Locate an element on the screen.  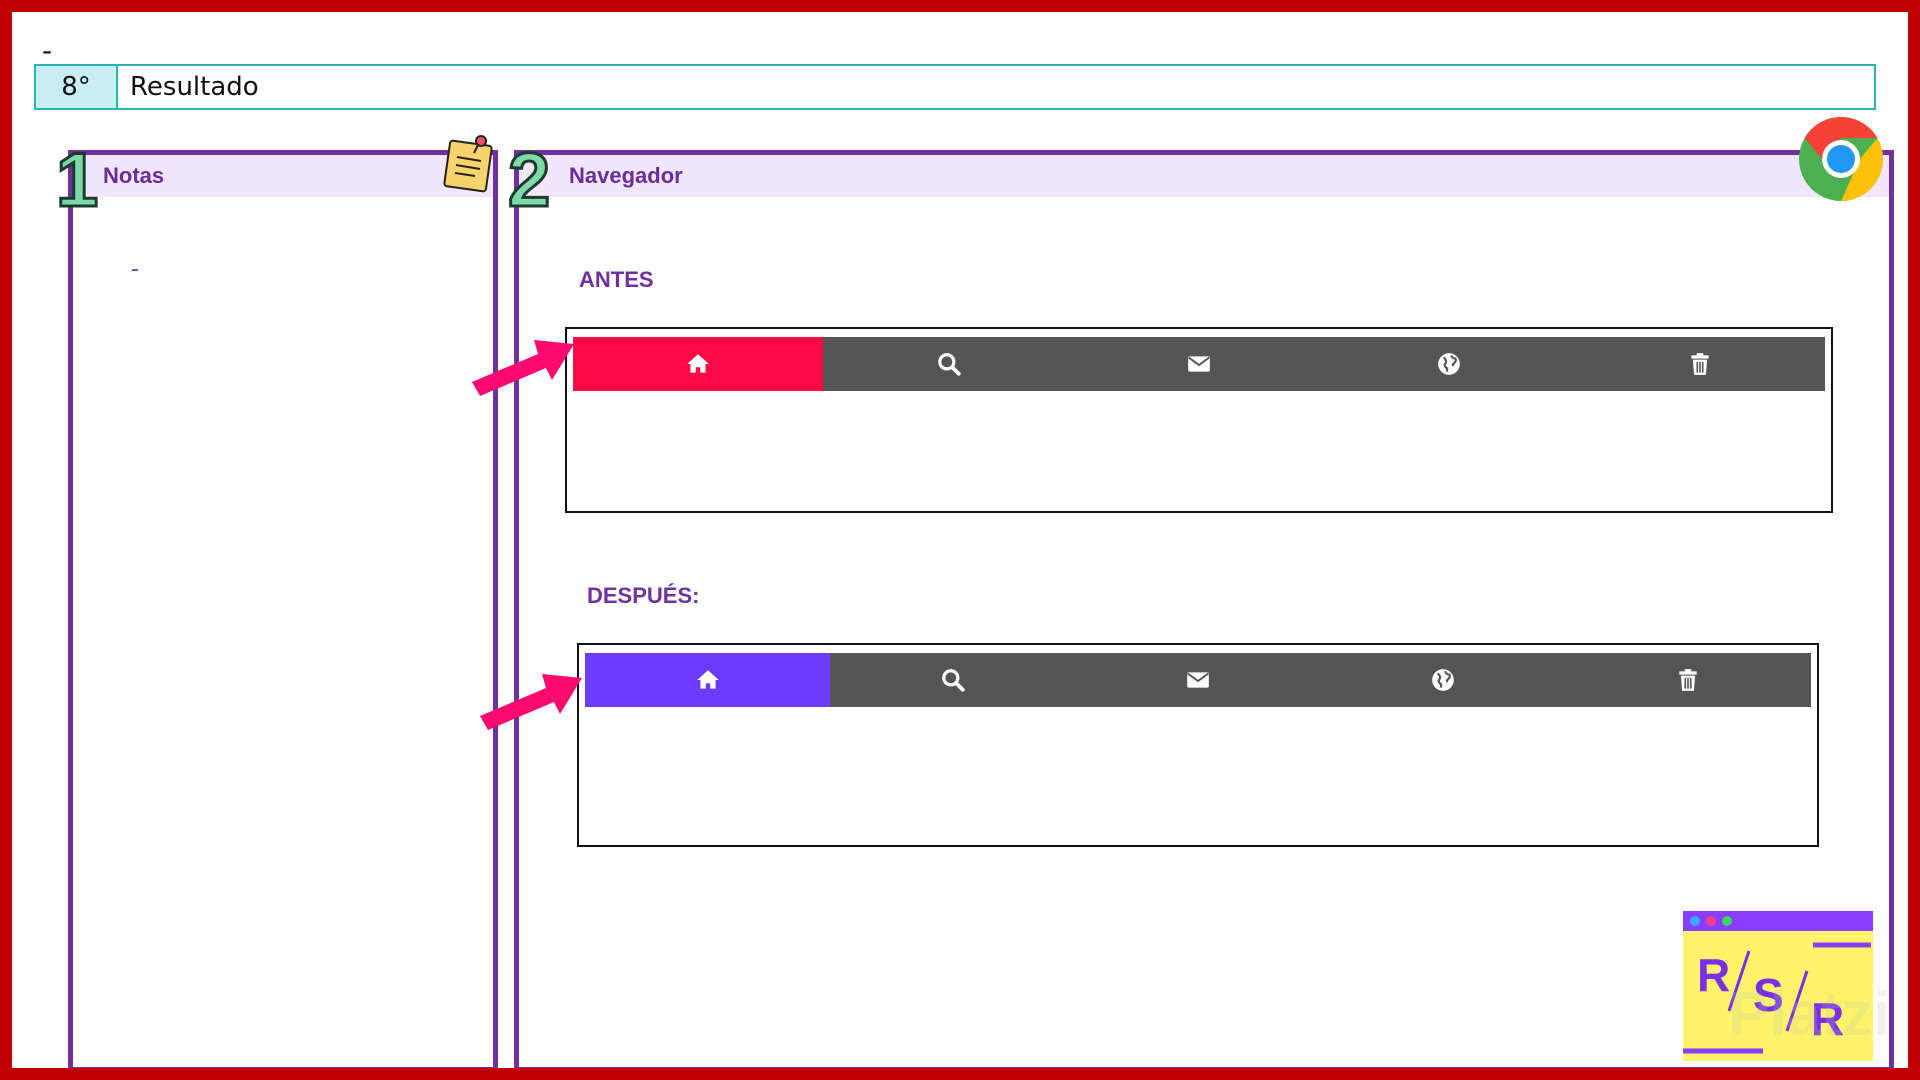
number-one-text: 1 is located at coordinates (77, 177).